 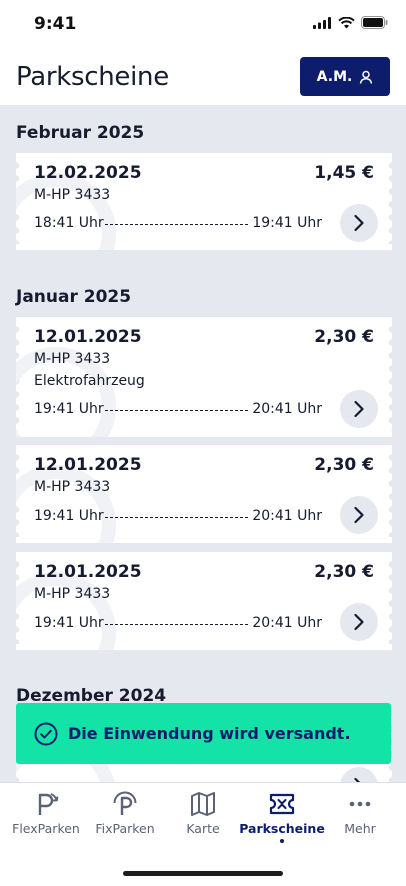 I want to click on ticket-end-time: 19:41 Uhr, so click(x=287, y=223).